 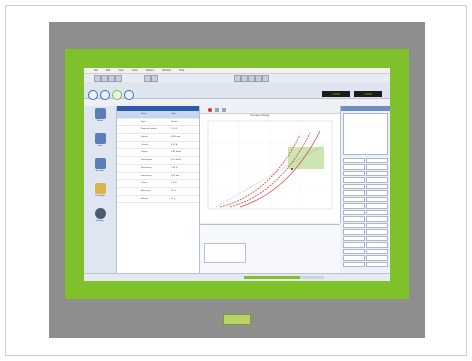 I want to click on table-row: Name Value, so click(x=158, y=115).